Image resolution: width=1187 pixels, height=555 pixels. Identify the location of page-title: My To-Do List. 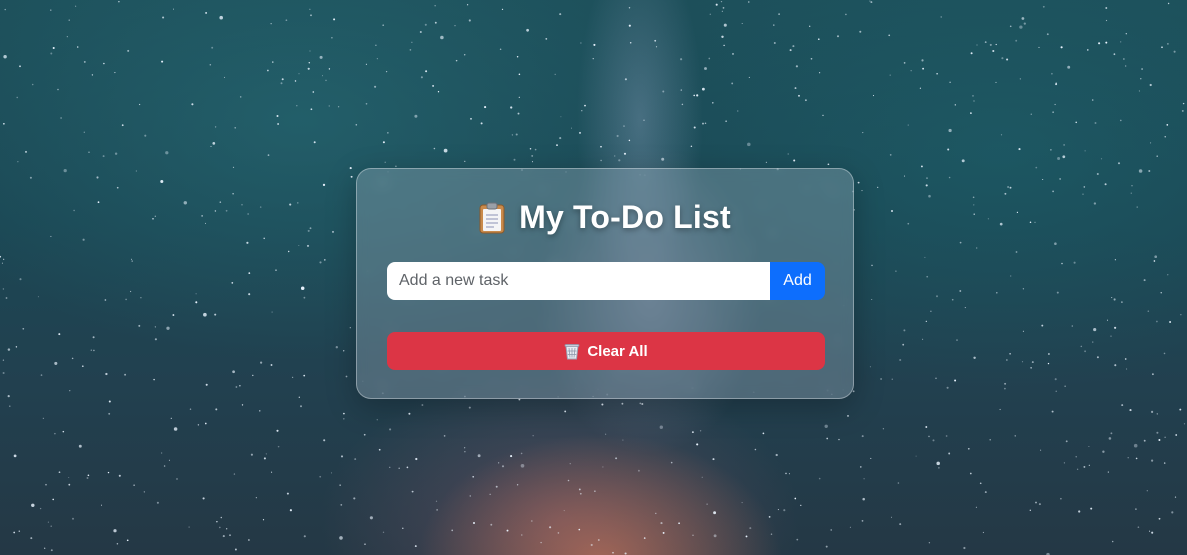
(625, 217).